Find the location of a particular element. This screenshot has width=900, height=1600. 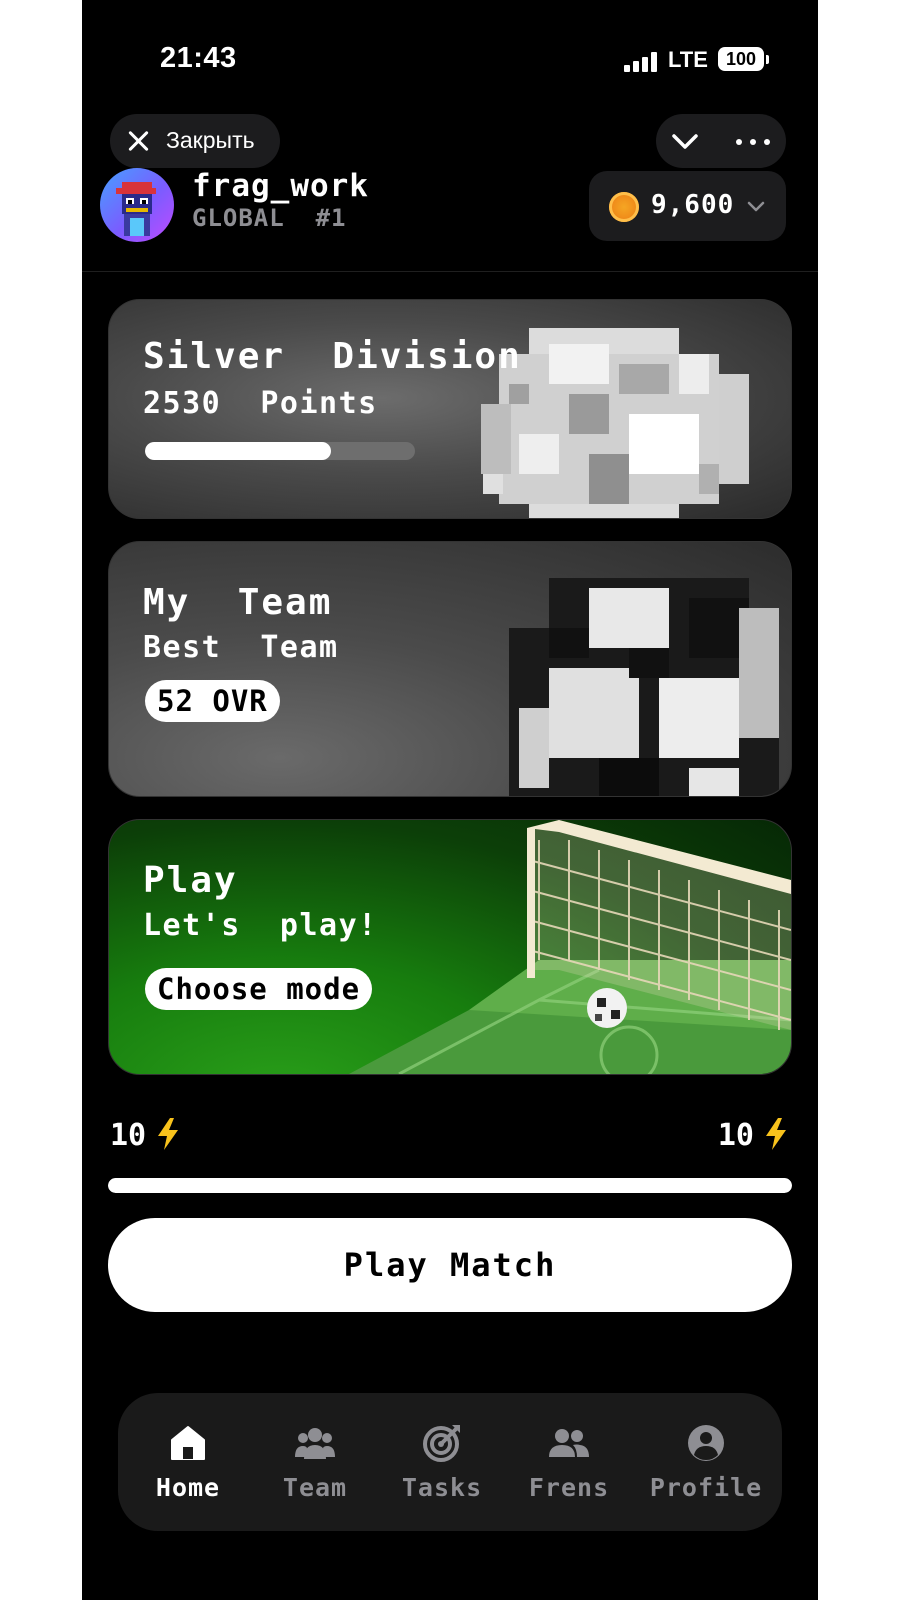

frens-icon is located at coordinates (569, 1443).